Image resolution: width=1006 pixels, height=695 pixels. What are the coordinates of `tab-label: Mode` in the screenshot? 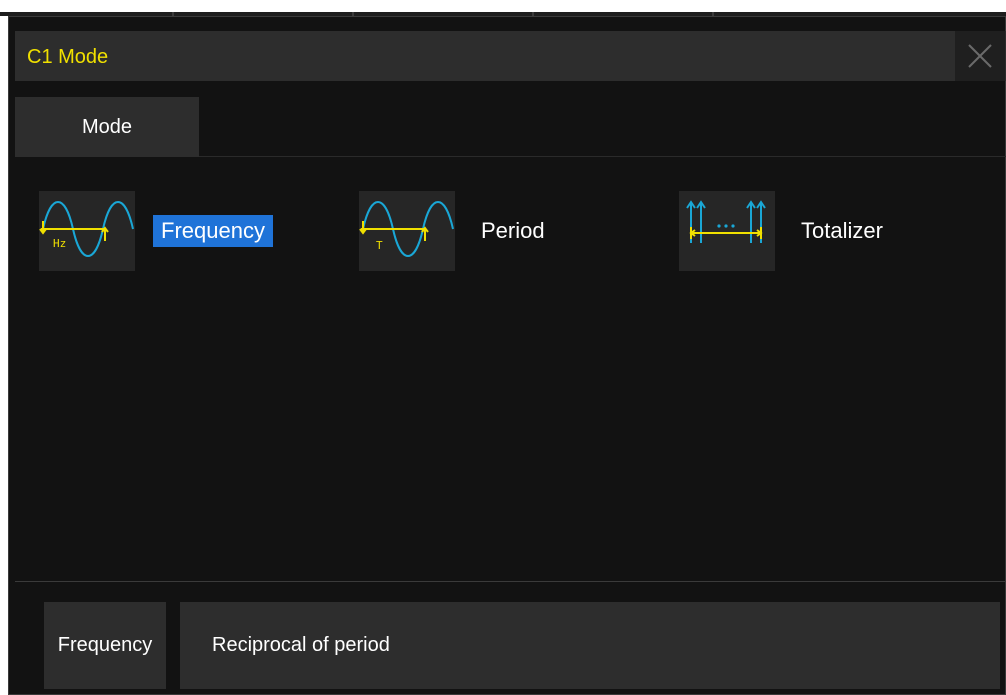 It's located at (107, 126).